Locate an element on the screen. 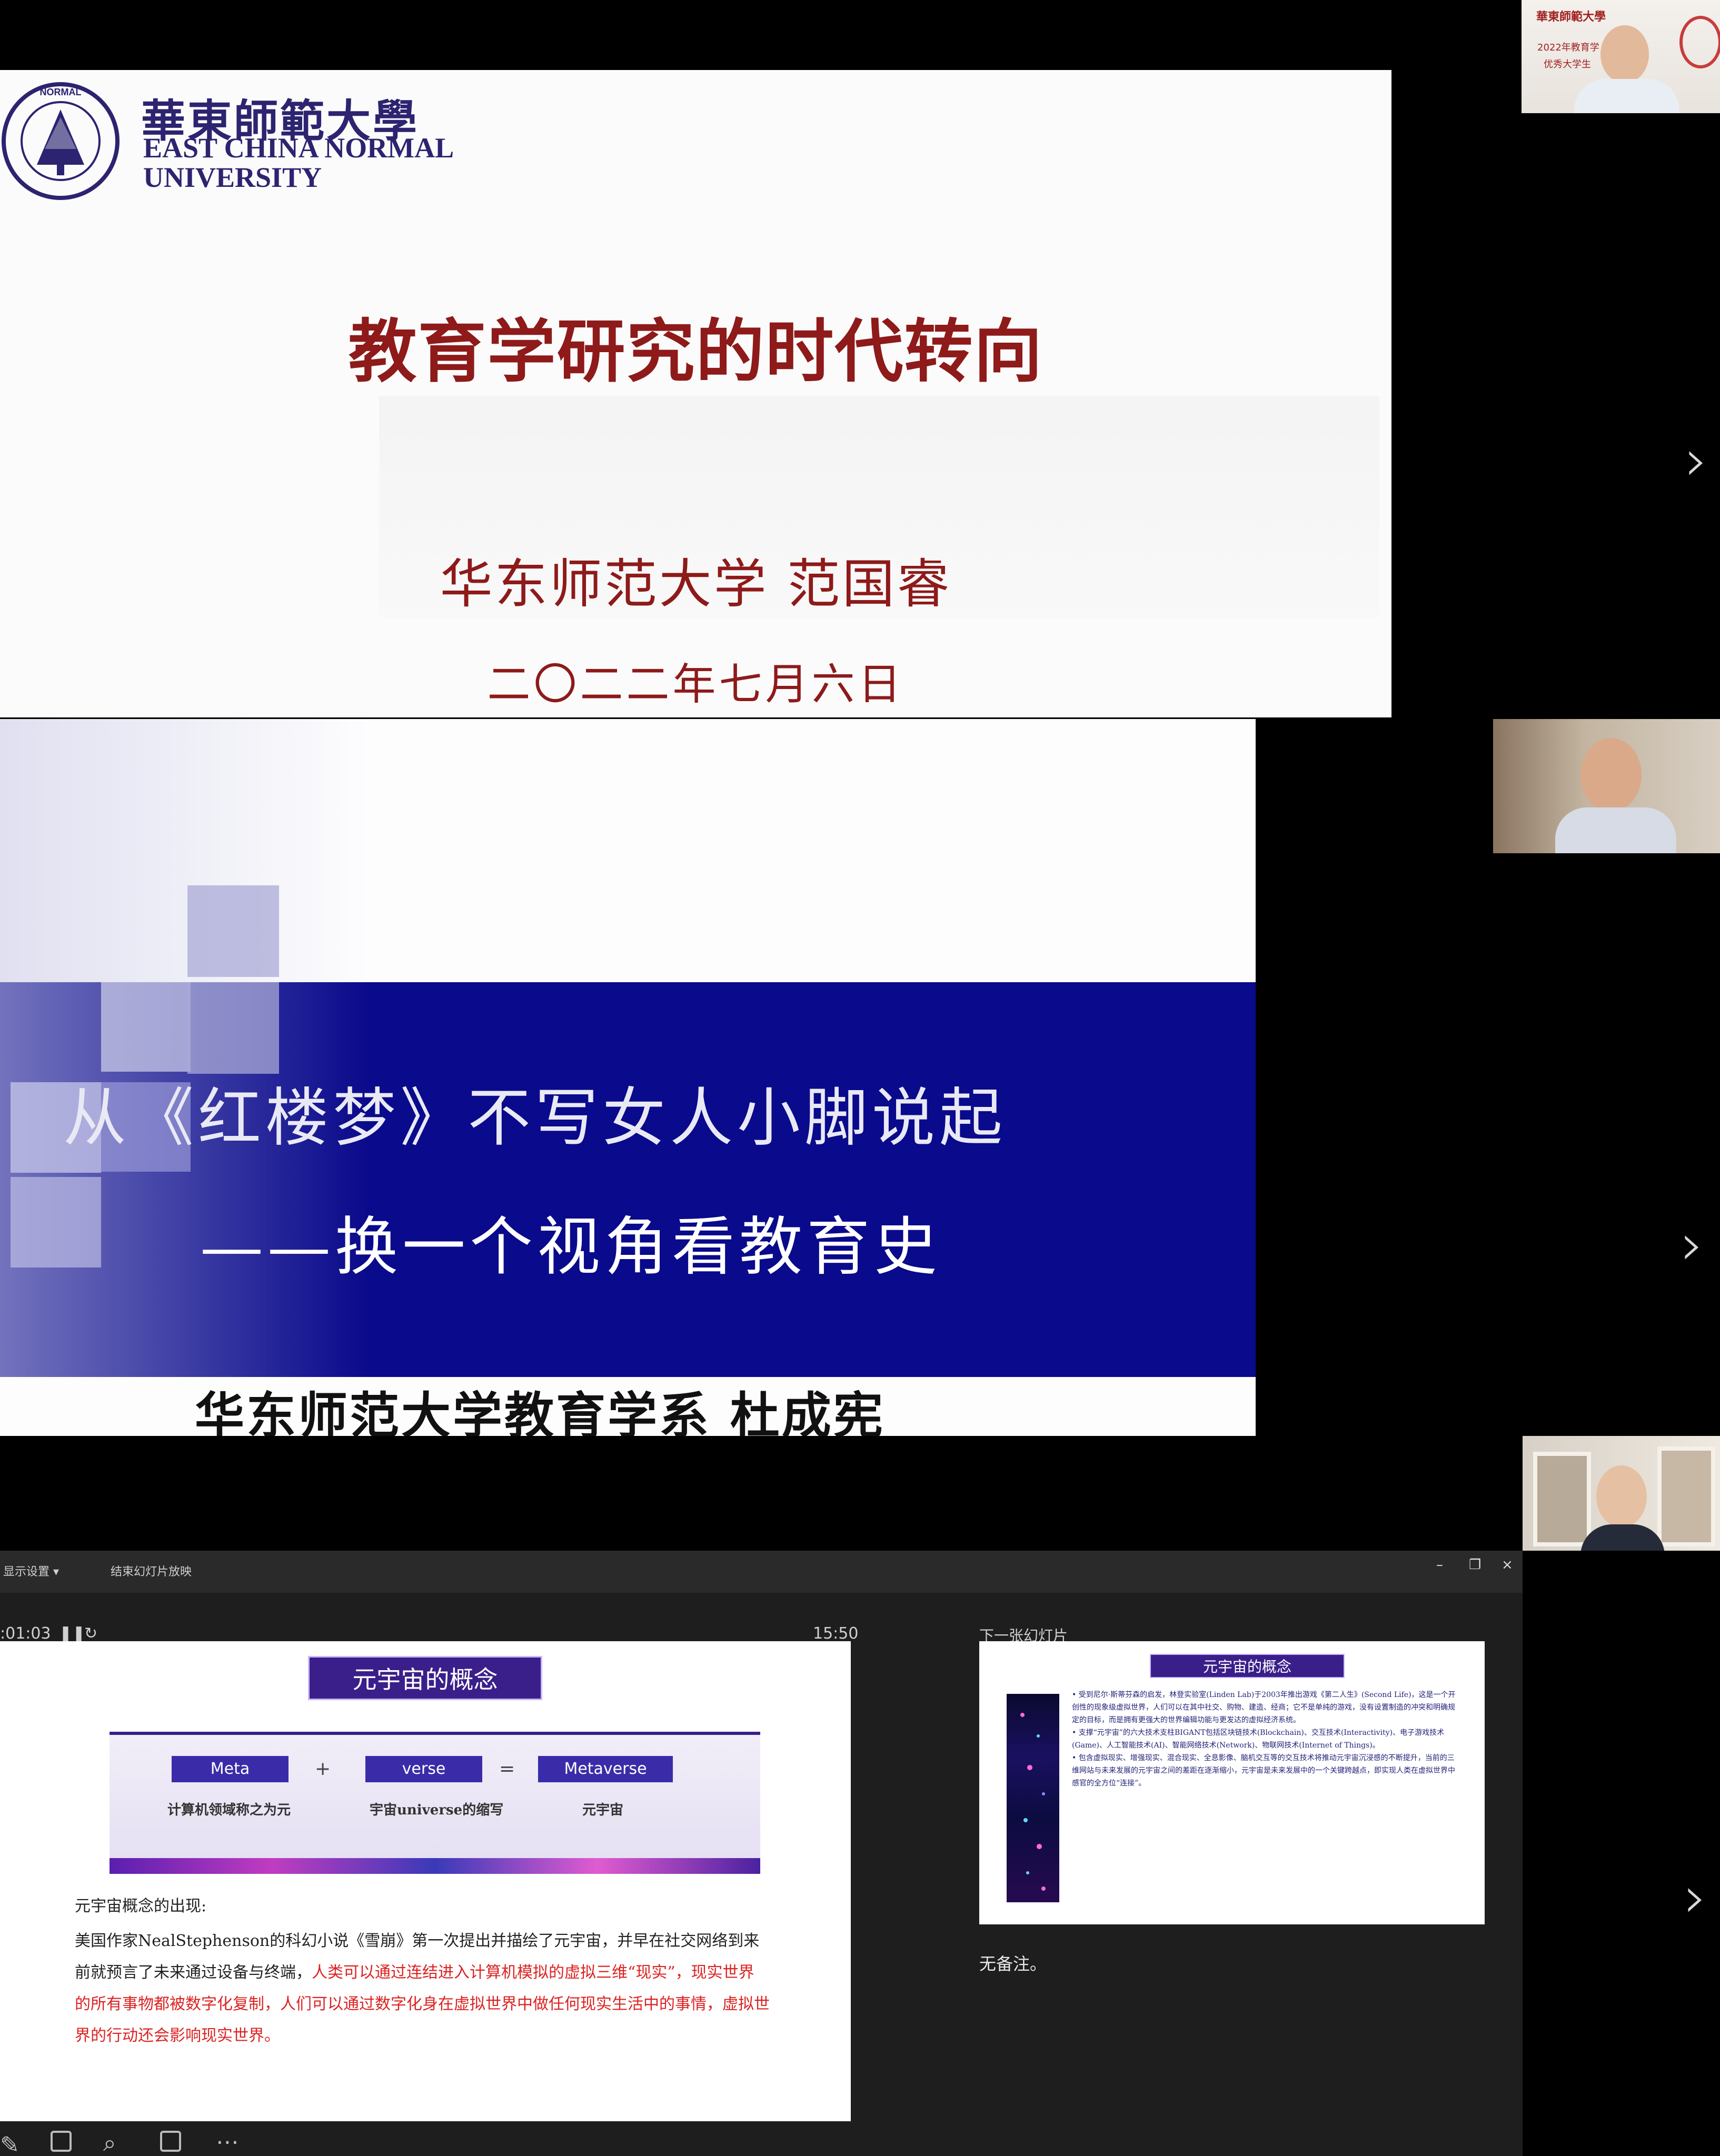 The height and width of the screenshot is (2156, 1720). metaverse-image is located at coordinates (1033, 1798).